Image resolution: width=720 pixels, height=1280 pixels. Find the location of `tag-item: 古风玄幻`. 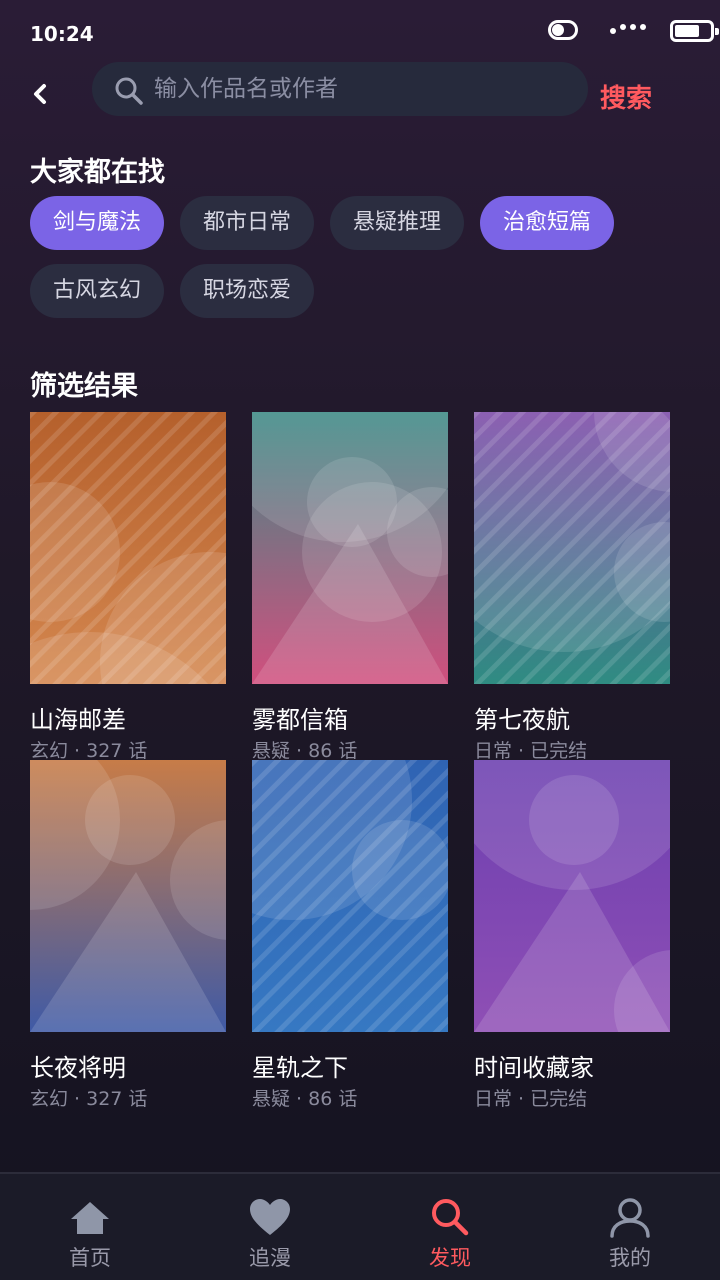

tag-item: 古风玄幻 is located at coordinates (97, 291).